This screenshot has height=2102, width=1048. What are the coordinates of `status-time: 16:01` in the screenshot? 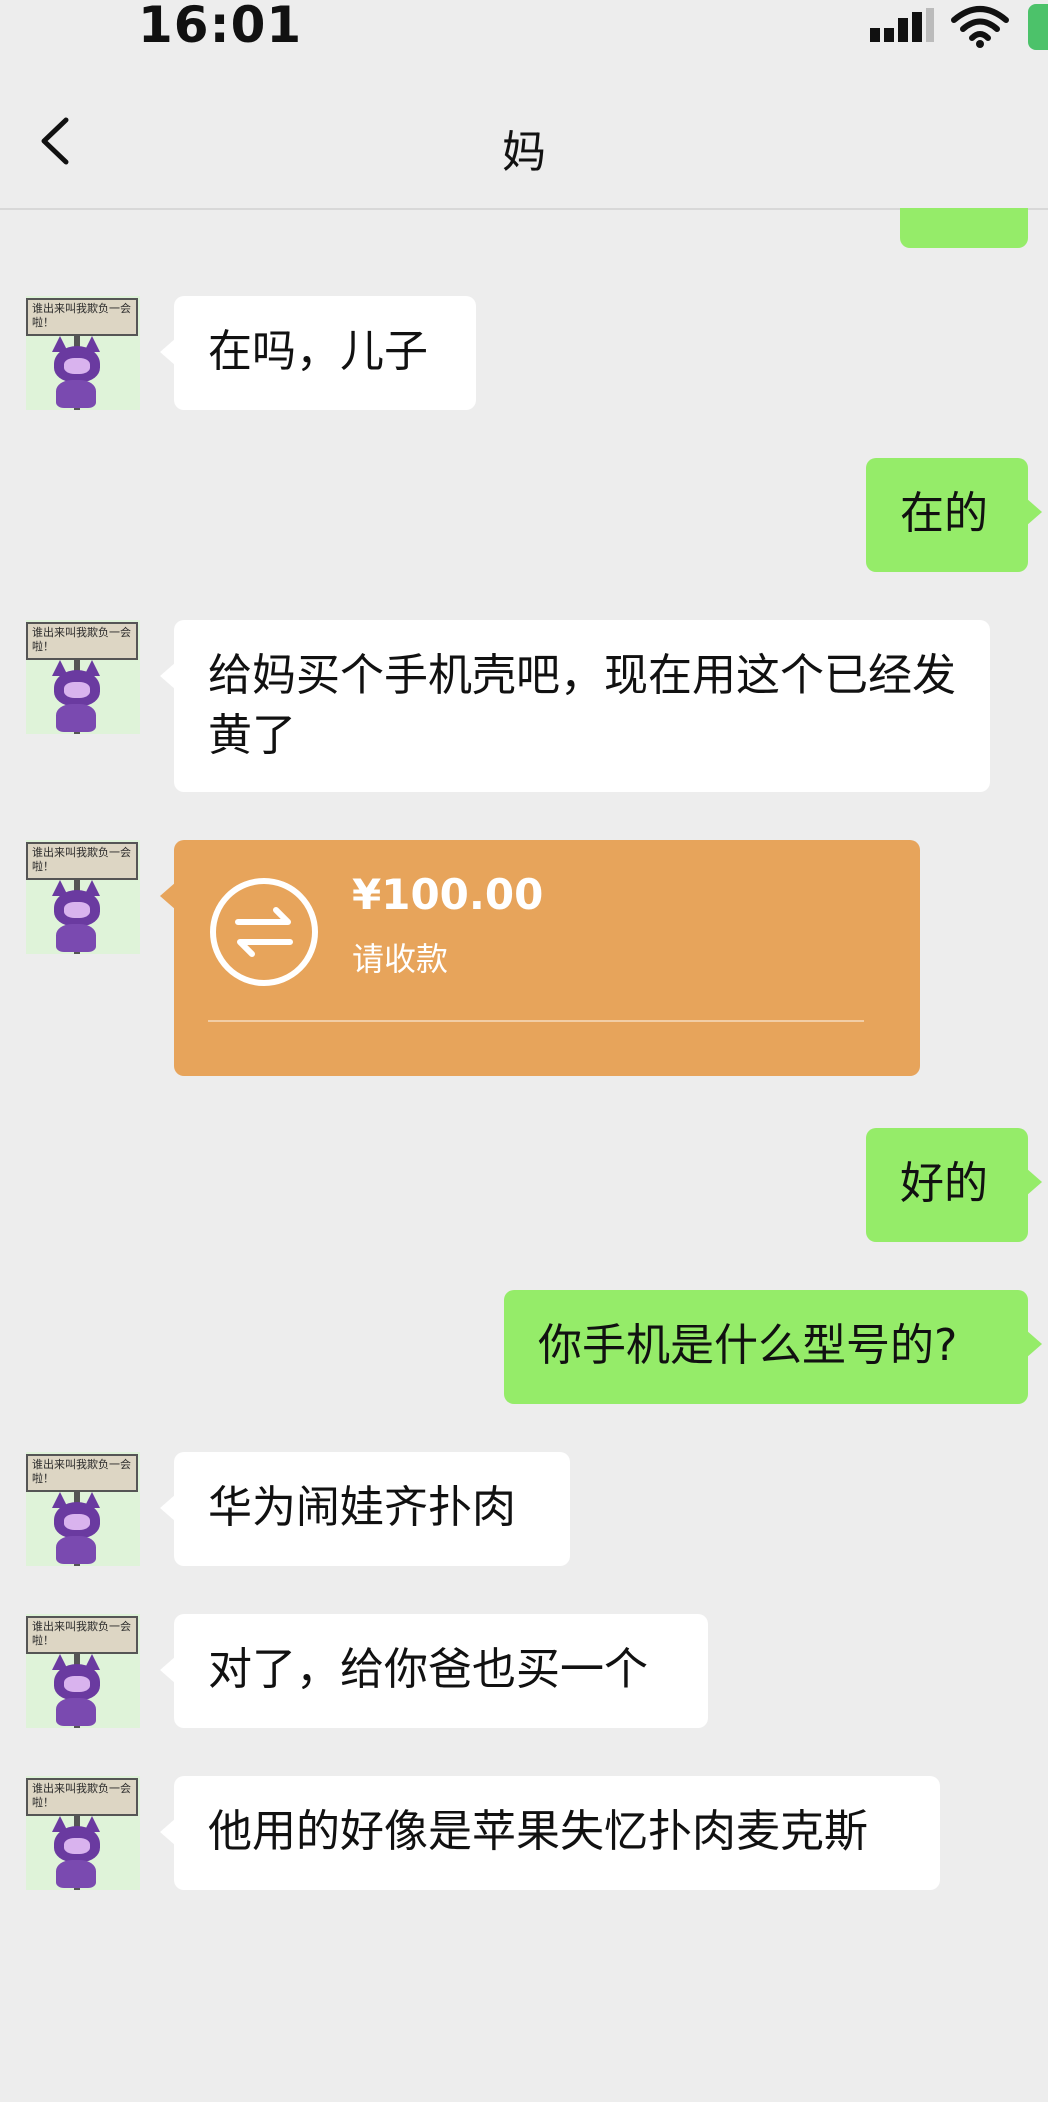 It's located at (220, 27).